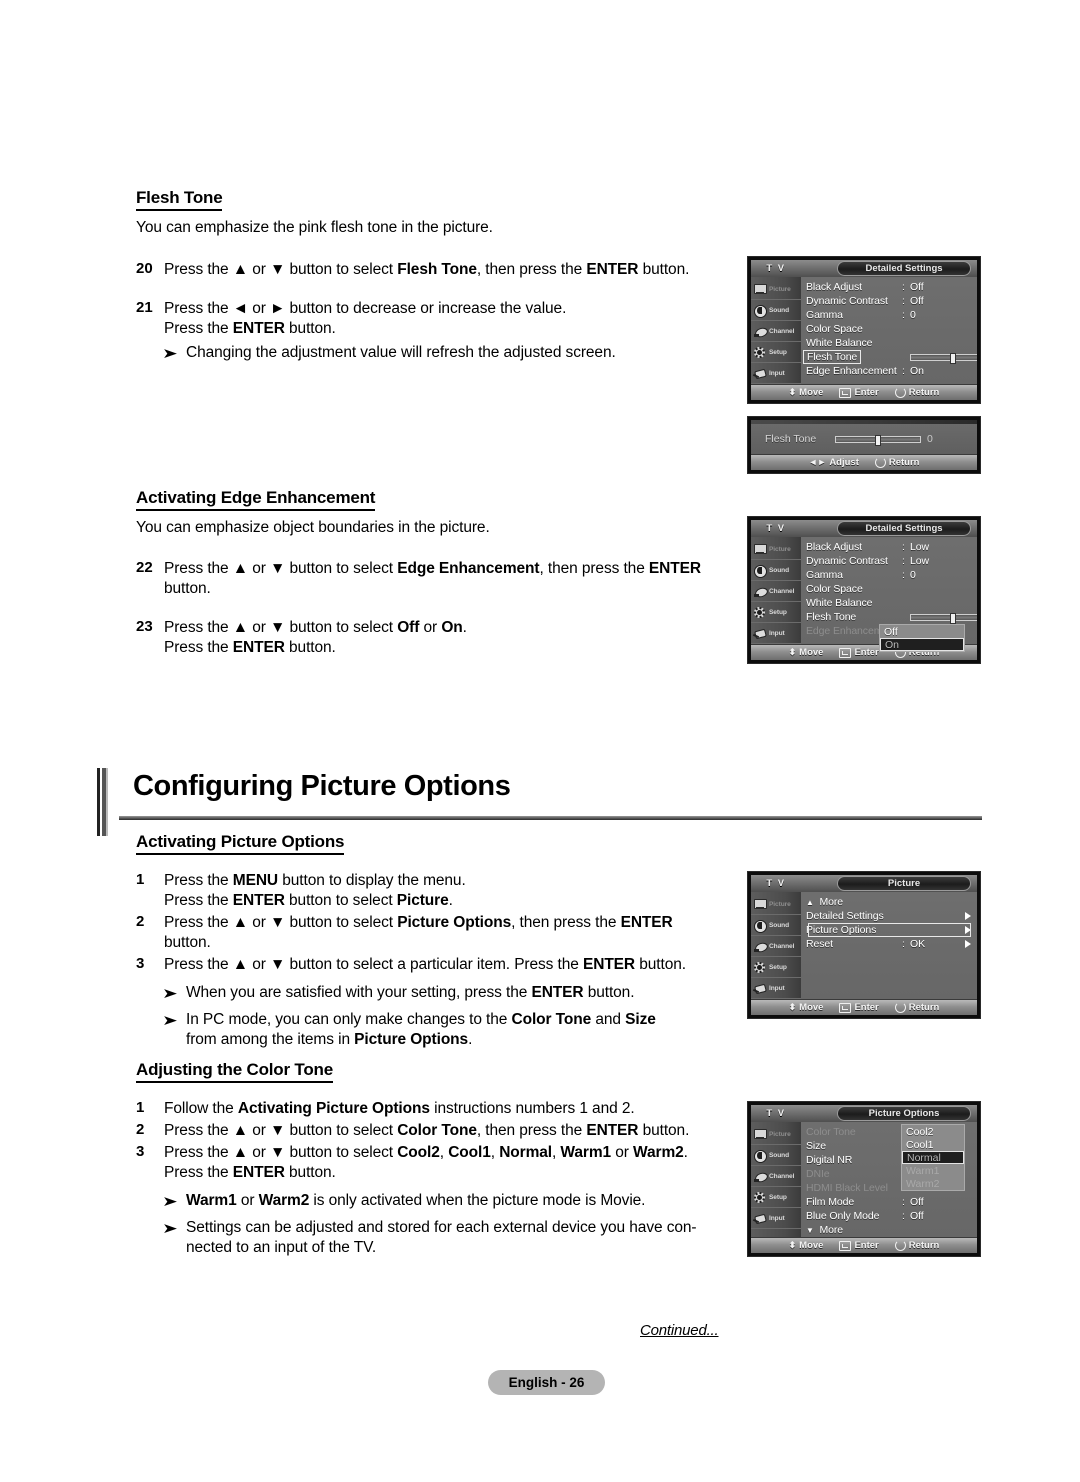  Describe the element at coordinates (760, 352) in the screenshot. I see `gear-icon` at that location.